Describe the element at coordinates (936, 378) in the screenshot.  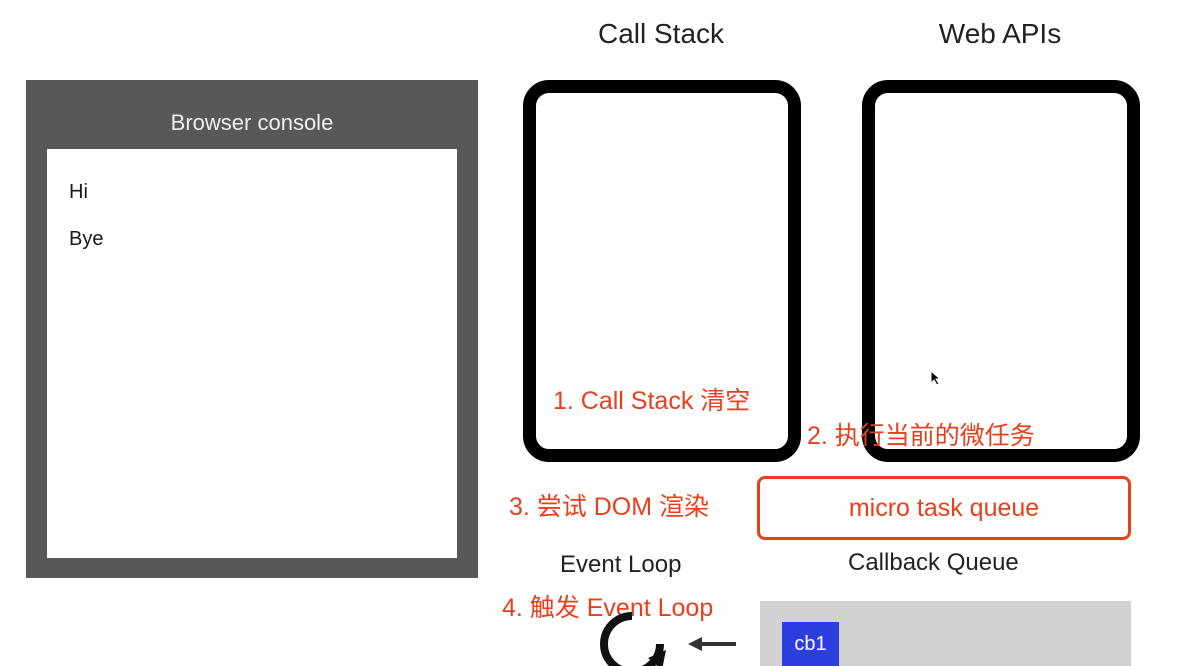
I see `mouse-cursor-icon` at that location.